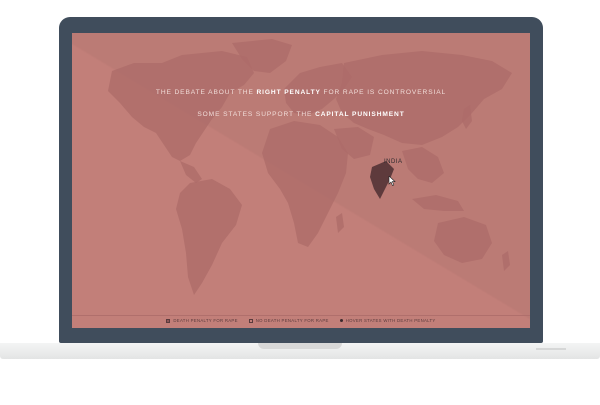  What do you see at coordinates (191, 172) in the screenshot?
I see `central-america` at bounding box center [191, 172].